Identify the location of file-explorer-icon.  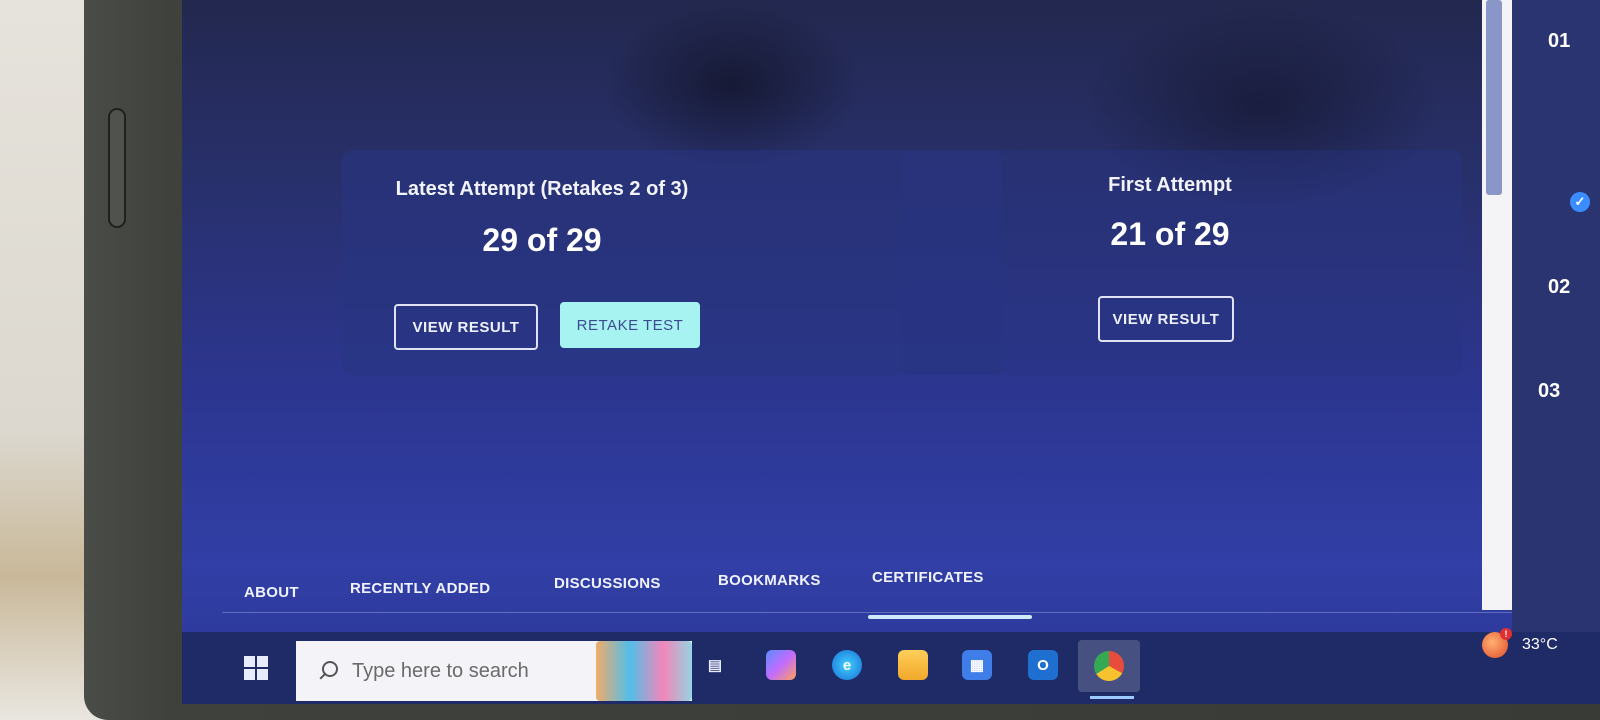
(913, 665).